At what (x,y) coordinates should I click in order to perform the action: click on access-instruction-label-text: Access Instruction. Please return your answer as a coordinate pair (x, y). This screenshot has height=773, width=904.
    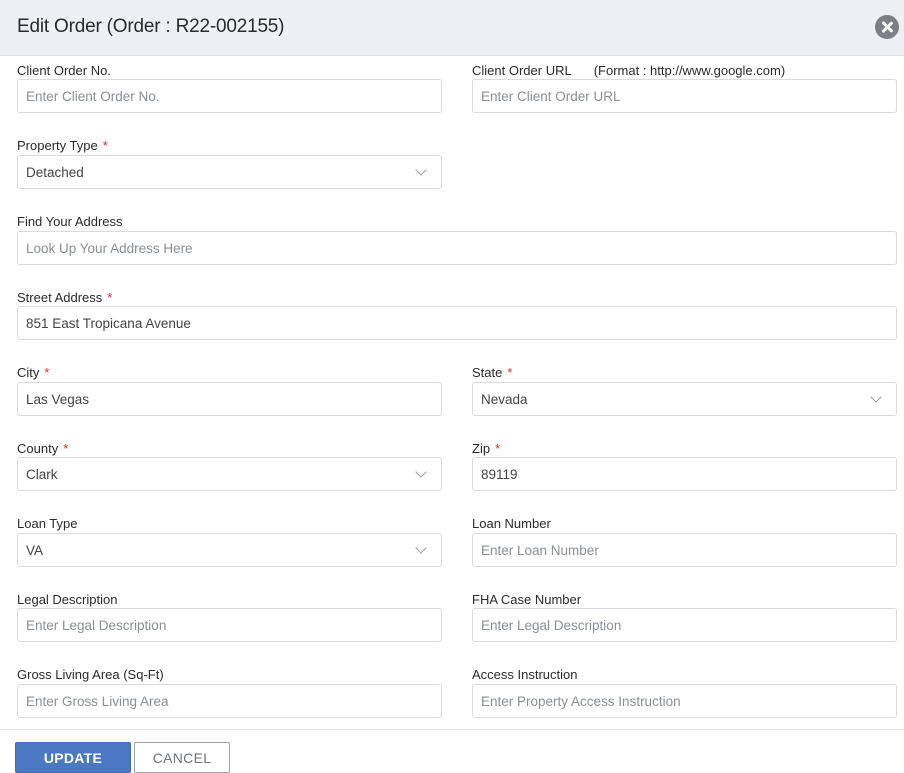
    Looking at the image, I should click on (525, 674).